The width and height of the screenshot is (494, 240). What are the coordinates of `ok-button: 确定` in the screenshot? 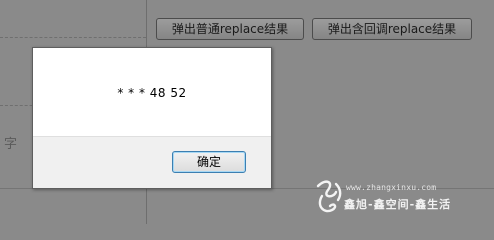 It's located at (209, 162).